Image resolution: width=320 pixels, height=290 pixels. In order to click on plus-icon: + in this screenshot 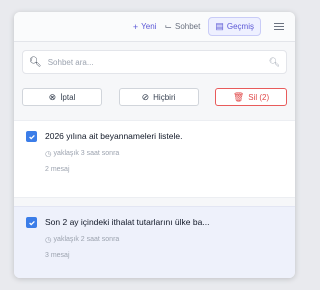, I will do `click(135, 26)`.